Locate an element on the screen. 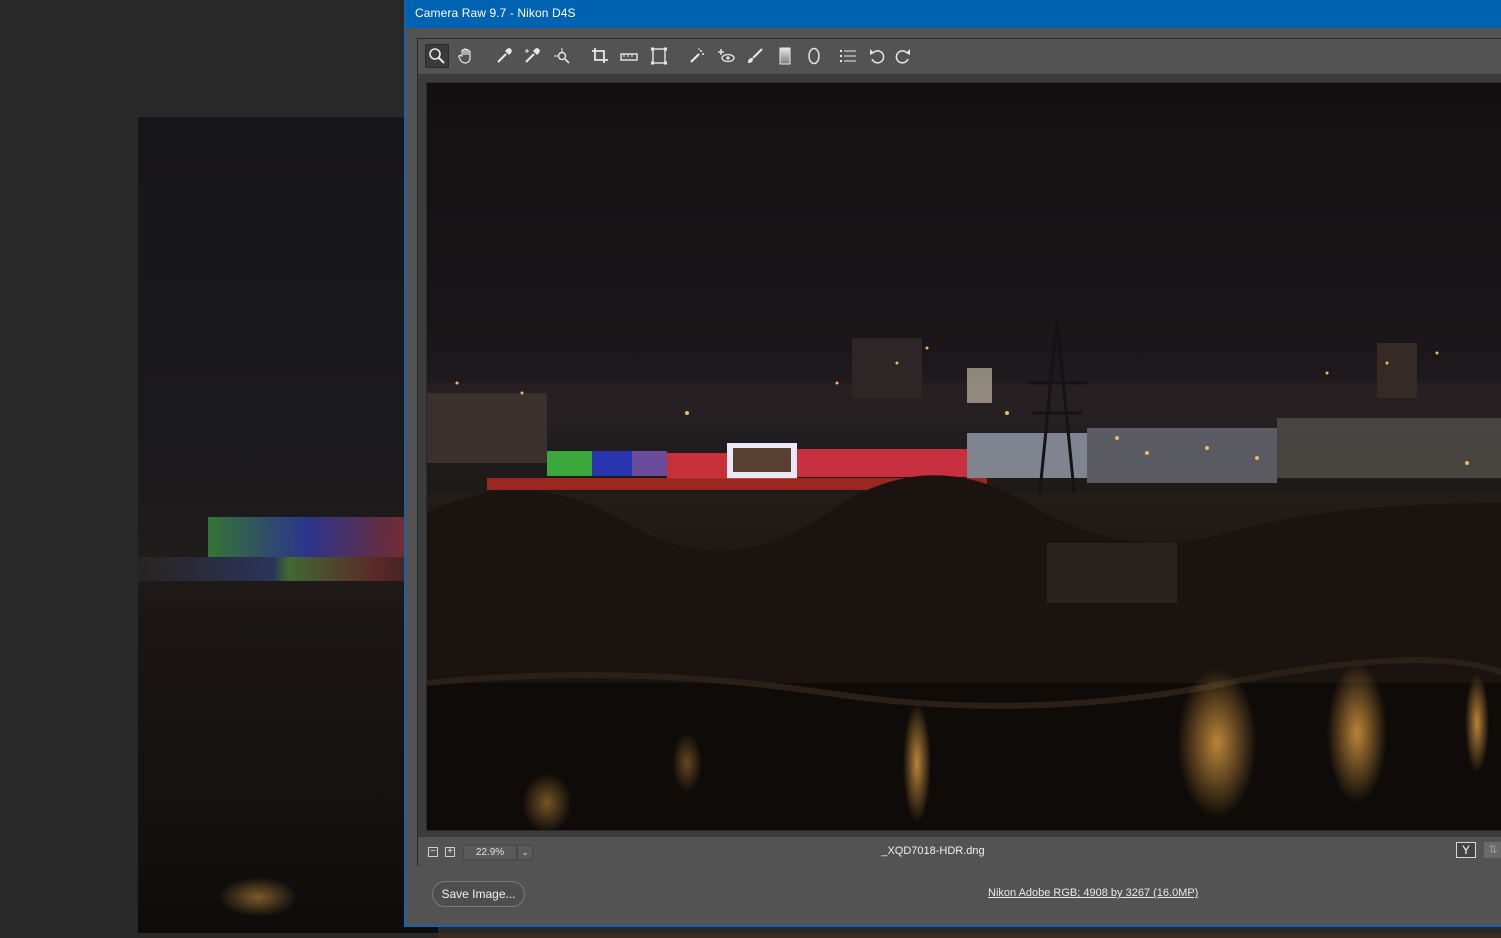  status-bar: − + 22.9% ⌄ _XQD7018-HDR.dng Y ⇅ is located at coordinates (959, 851).